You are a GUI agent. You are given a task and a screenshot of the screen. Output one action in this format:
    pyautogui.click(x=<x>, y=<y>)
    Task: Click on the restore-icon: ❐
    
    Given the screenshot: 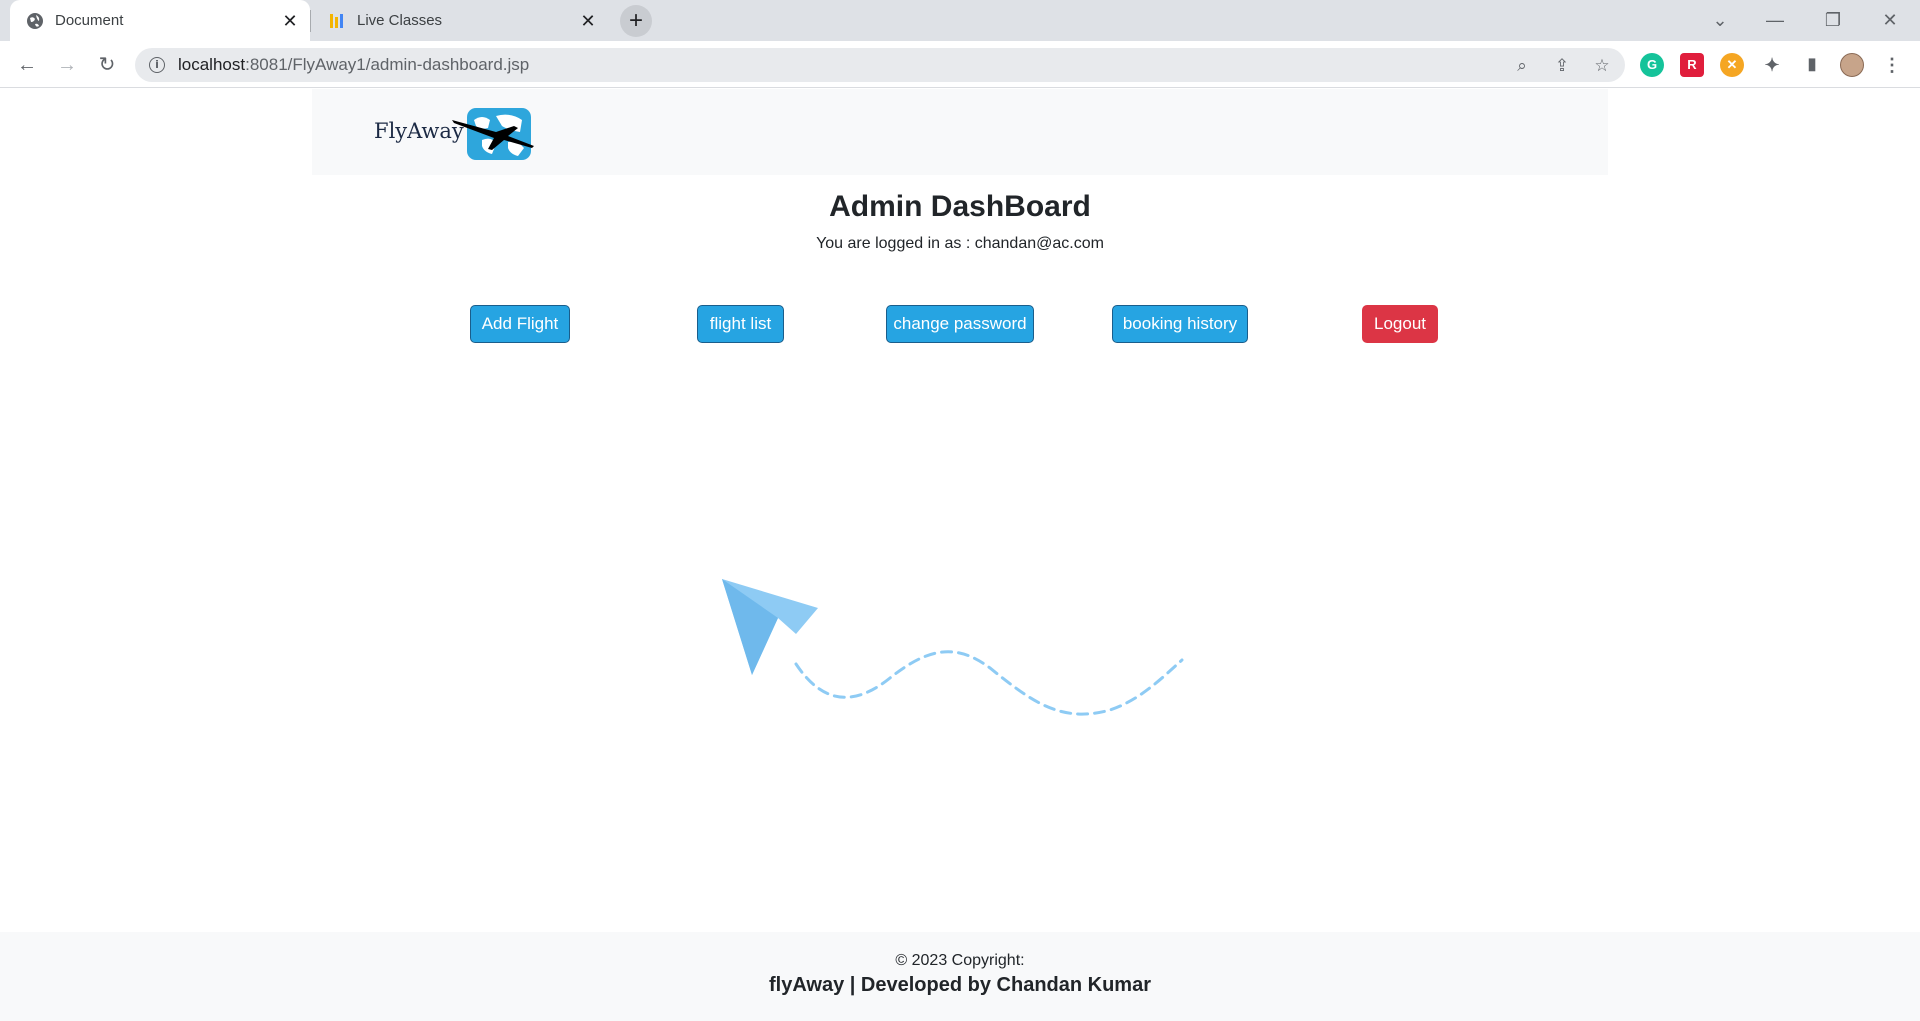 What is the action you would take?
    pyautogui.click(x=1833, y=20)
    